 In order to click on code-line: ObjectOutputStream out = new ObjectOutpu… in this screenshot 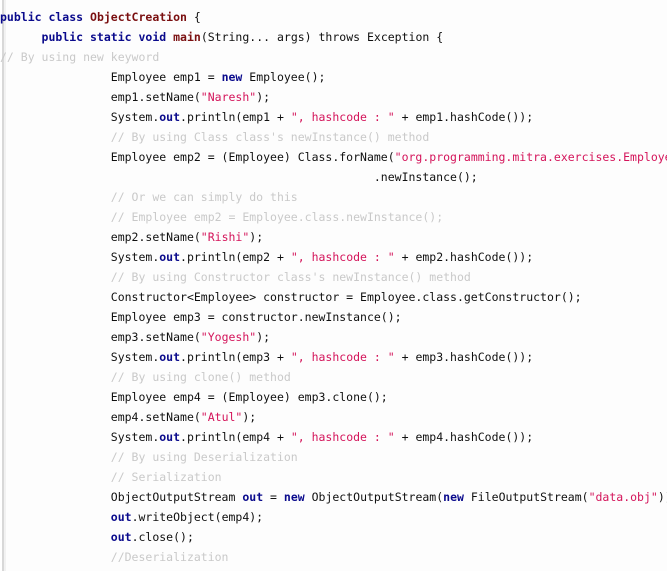, I will do `click(333, 497)`.